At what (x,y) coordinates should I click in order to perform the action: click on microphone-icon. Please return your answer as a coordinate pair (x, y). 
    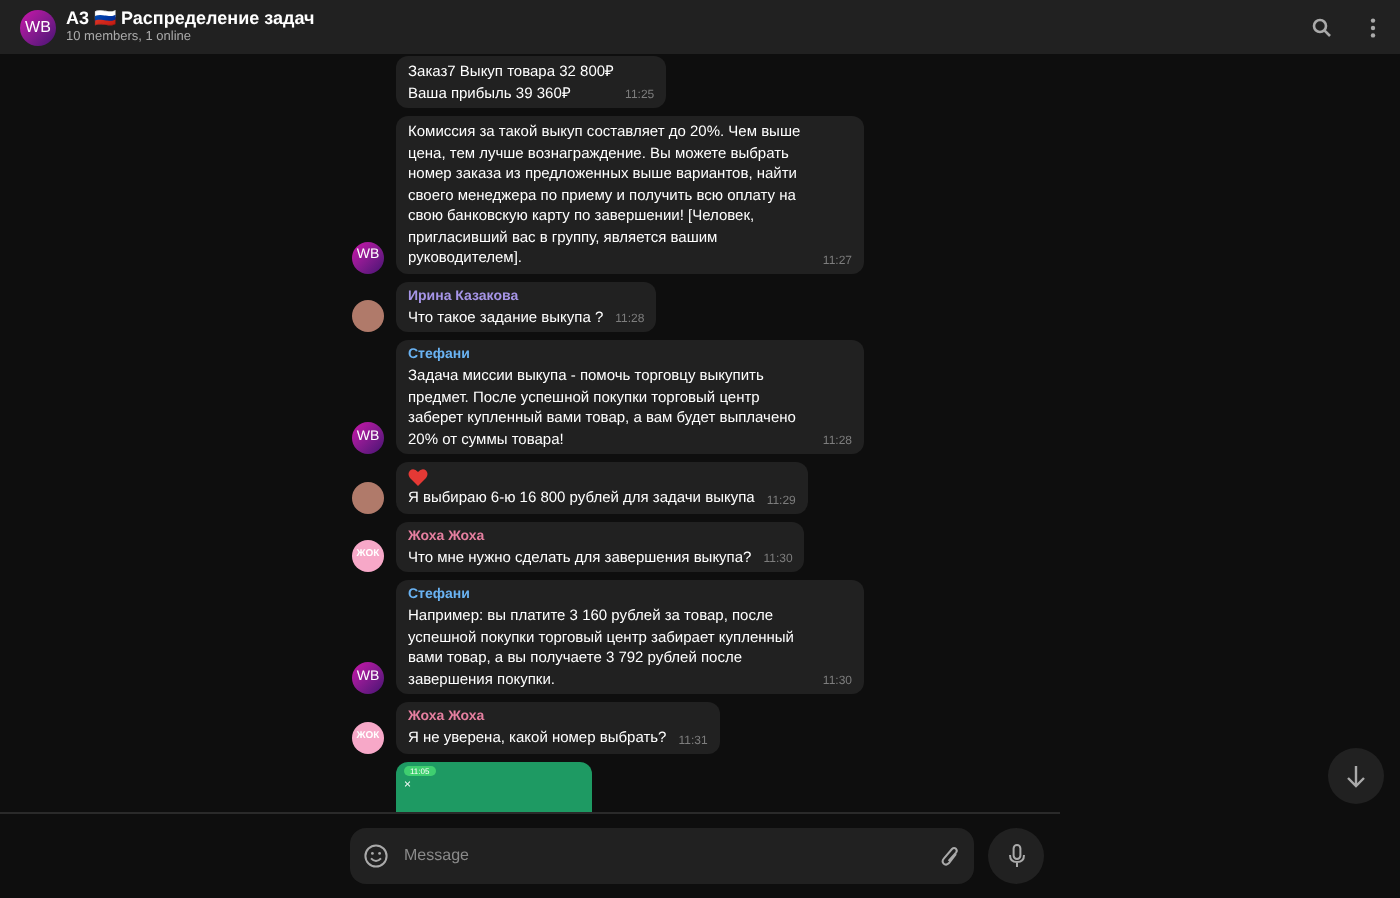
    Looking at the image, I should click on (1016, 856).